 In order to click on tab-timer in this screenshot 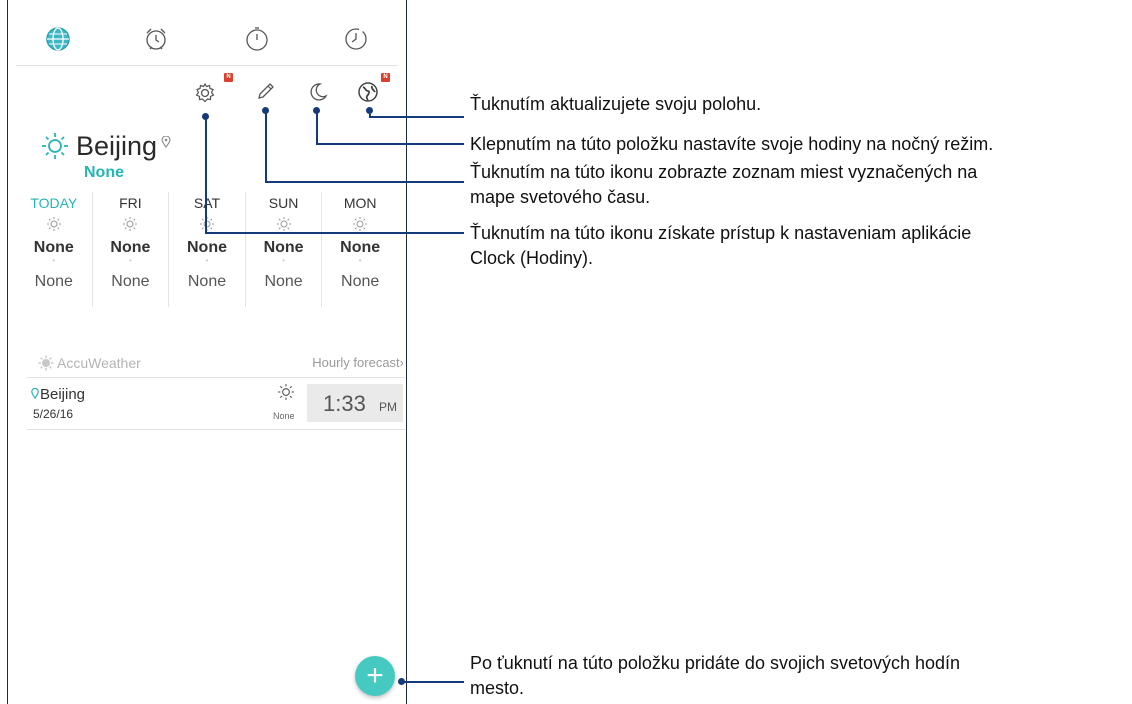, I will do `click(356, 39)`.